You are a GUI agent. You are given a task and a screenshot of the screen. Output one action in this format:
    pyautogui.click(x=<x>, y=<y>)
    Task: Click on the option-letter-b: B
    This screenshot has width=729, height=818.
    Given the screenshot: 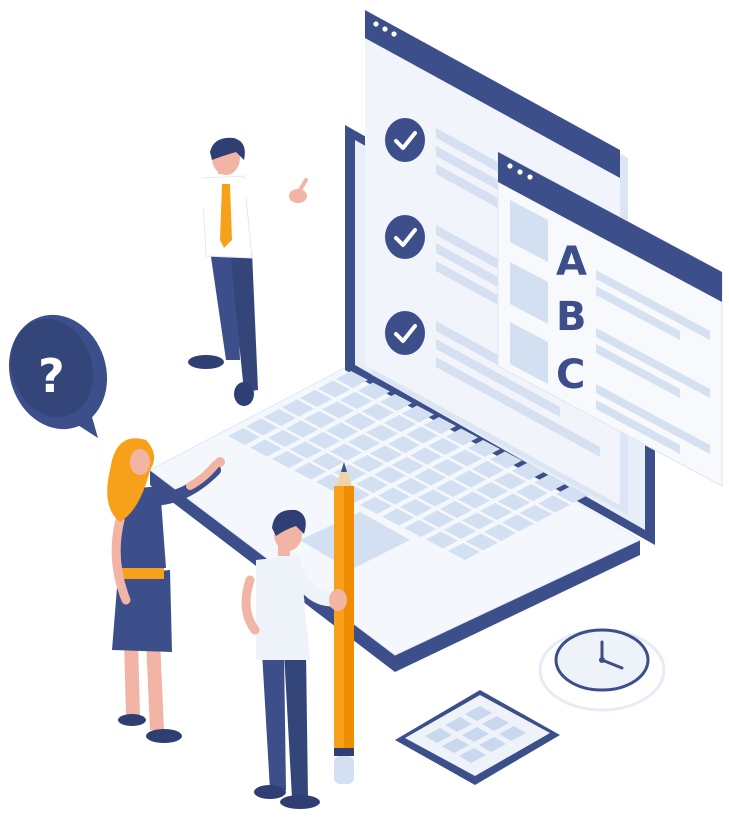 What is the action you would take?
    pyautogui.click(x=571, y=317)
    